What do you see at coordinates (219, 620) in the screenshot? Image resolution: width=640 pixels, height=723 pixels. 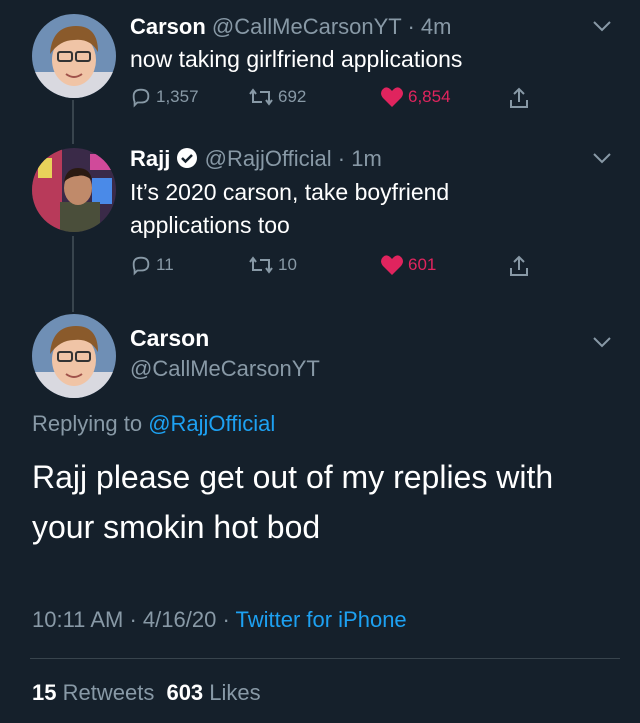 I see `tweet-meta: 10:11 AM · 4/16/20 · Twitter for iPhone` at bounding box center [219, 620].